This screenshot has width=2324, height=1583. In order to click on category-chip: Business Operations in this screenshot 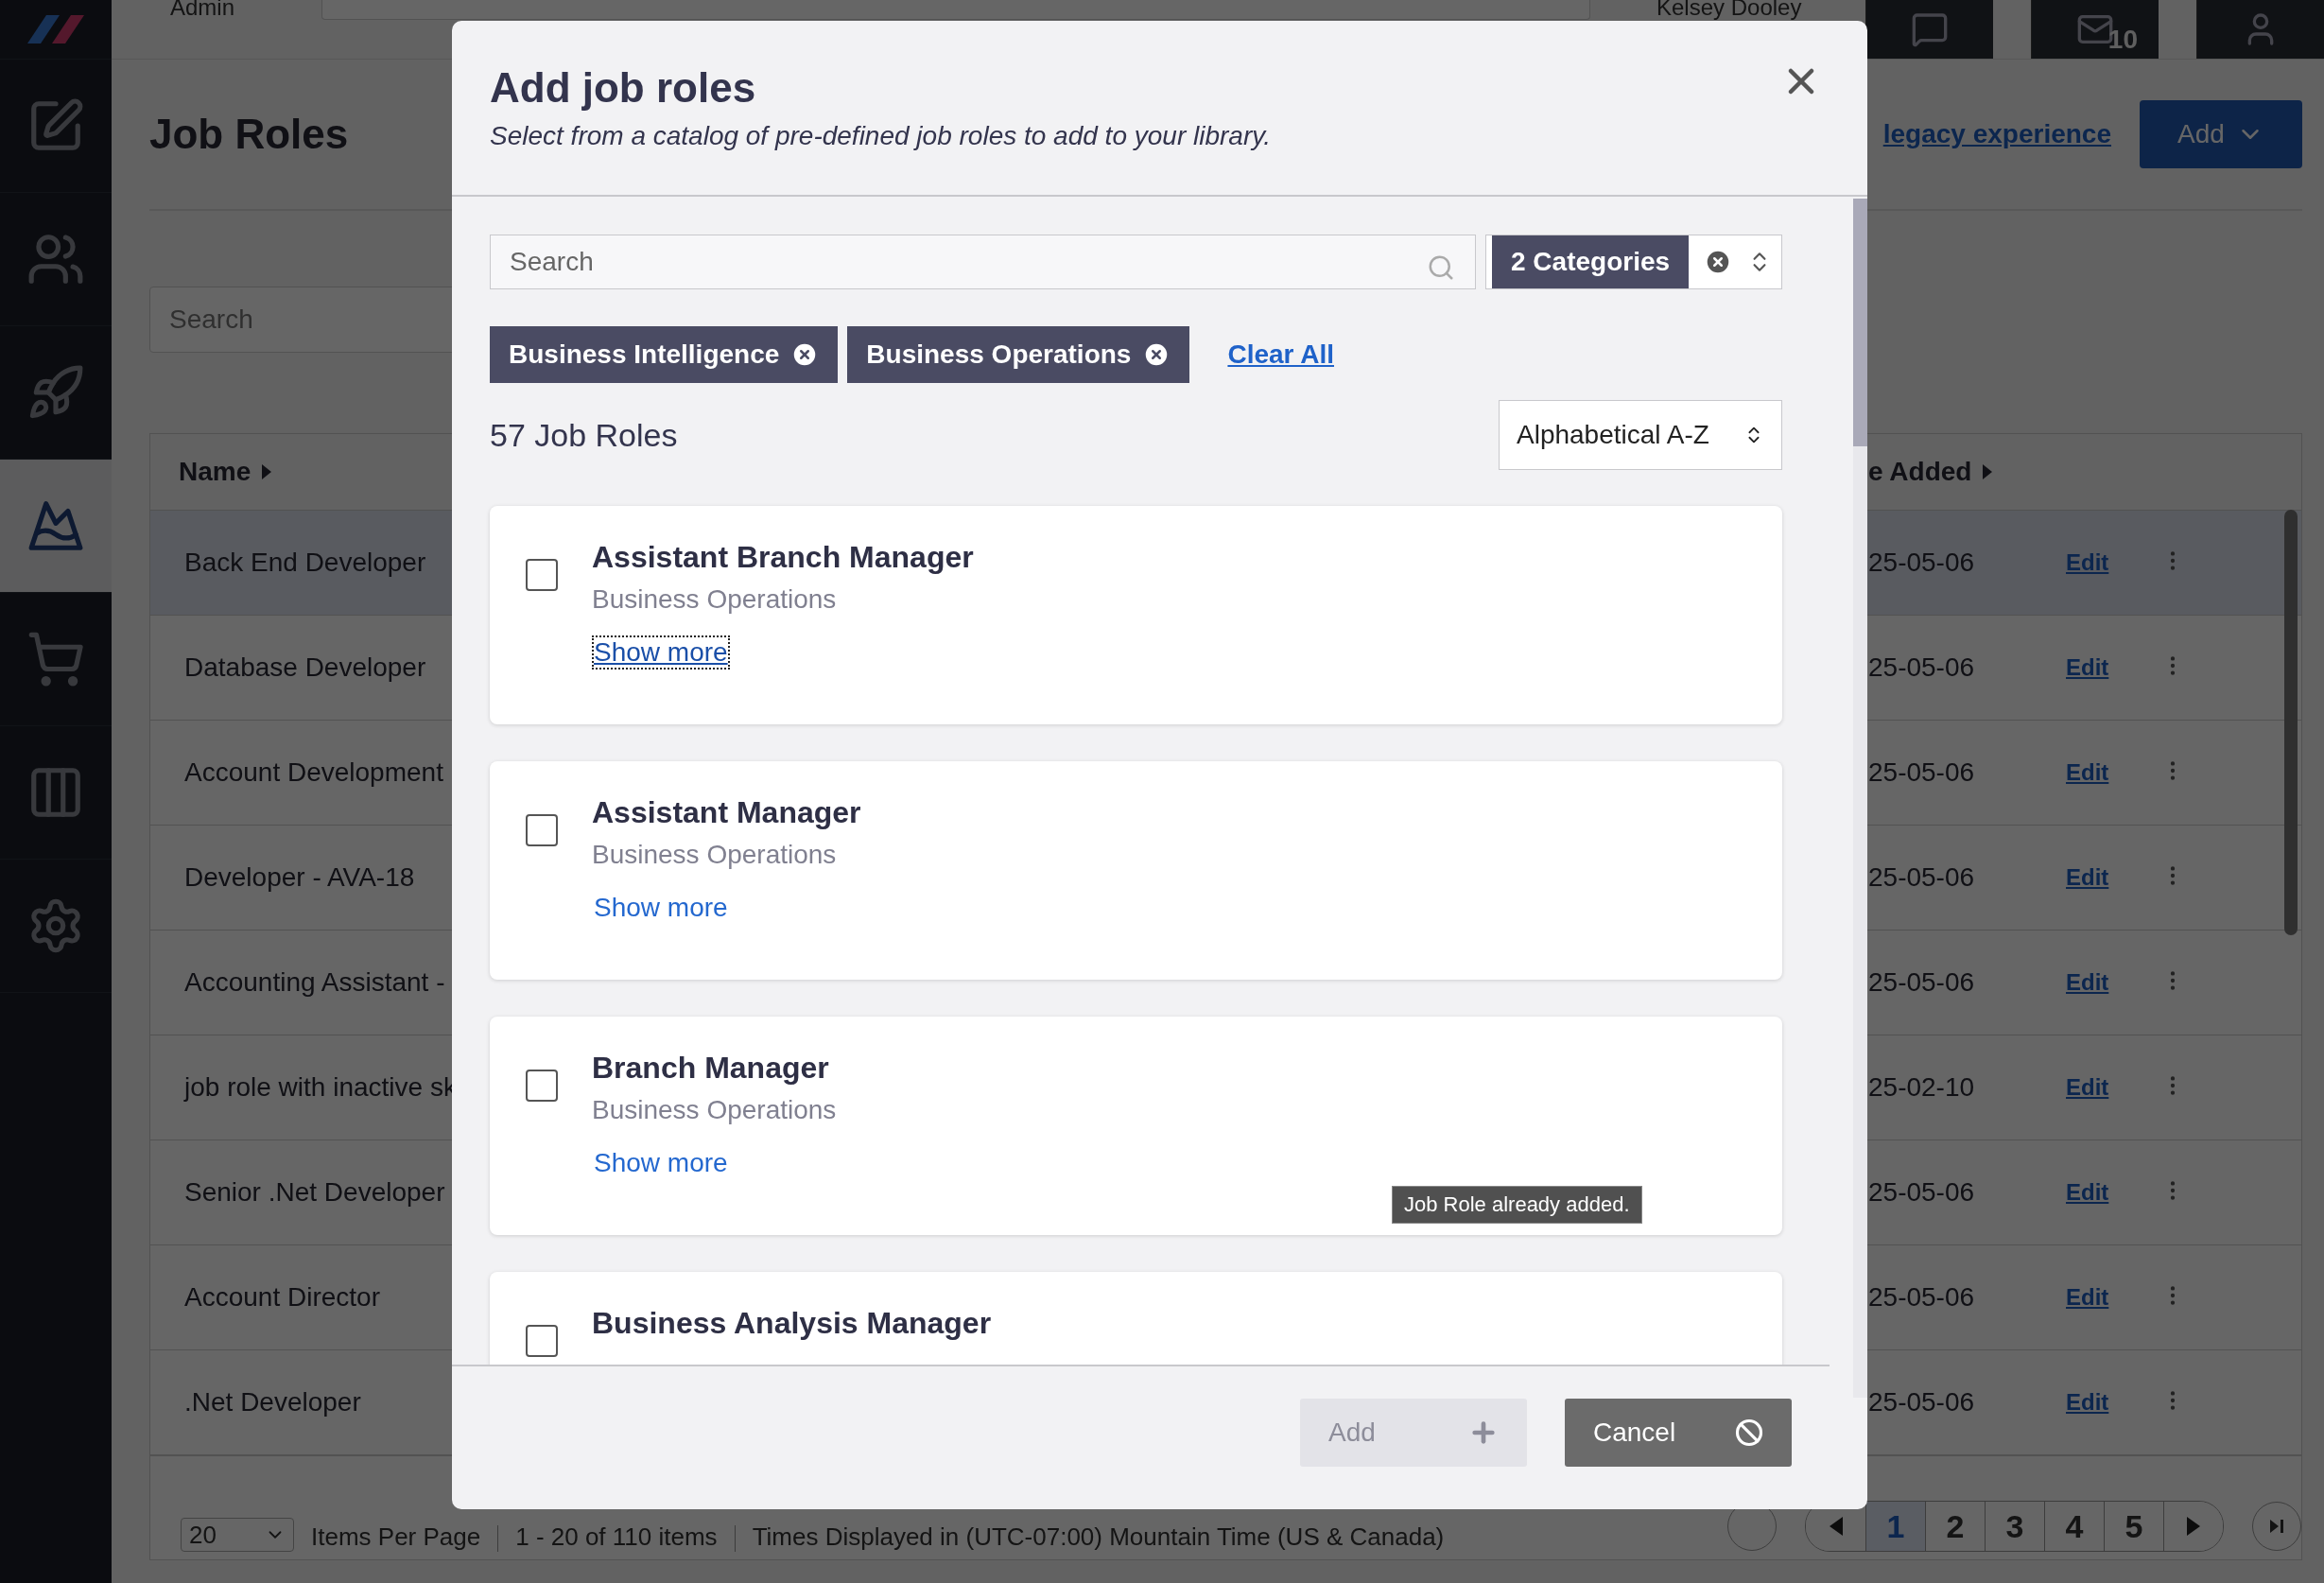, I will do `click(1018, 354)`.